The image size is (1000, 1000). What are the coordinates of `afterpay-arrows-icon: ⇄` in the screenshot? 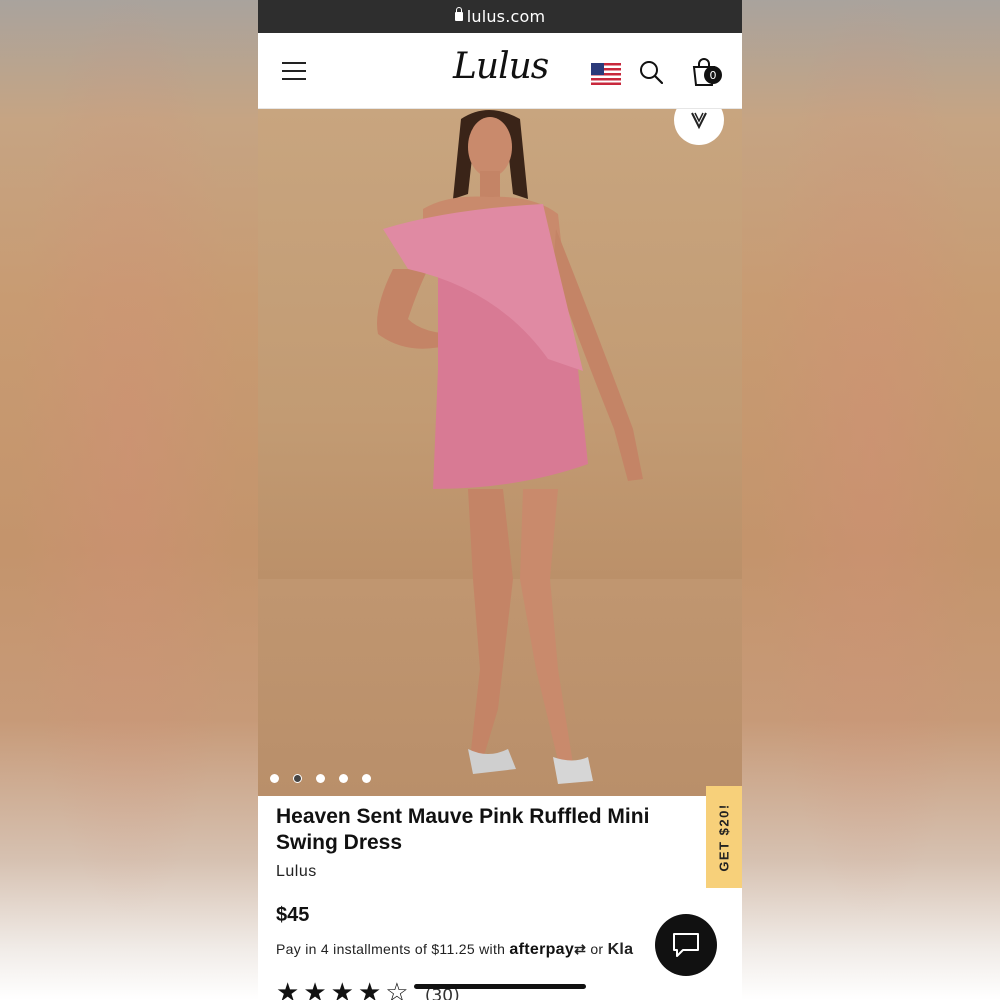 It's located at (580, 949).